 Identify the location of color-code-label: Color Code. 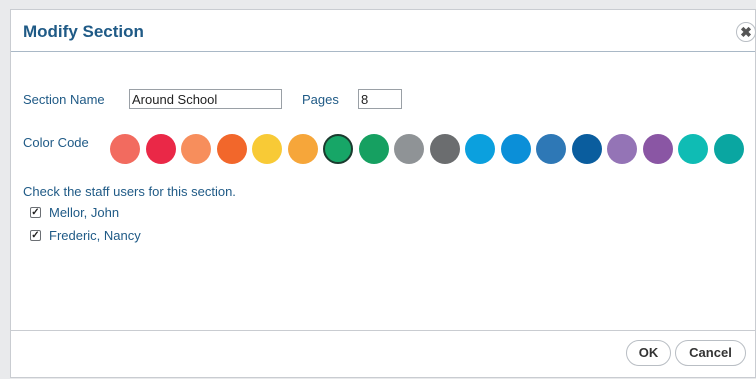
(56, 142).